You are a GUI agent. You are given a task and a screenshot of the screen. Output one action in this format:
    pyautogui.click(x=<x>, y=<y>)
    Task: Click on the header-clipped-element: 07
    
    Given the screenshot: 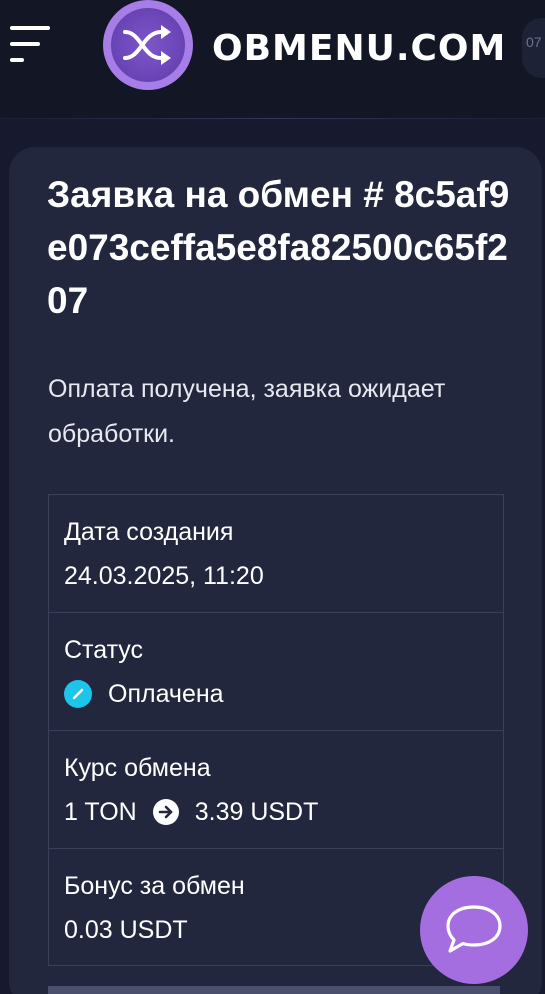 What is the action you would take?
    pyautogui.click(x=533, y=48)
    